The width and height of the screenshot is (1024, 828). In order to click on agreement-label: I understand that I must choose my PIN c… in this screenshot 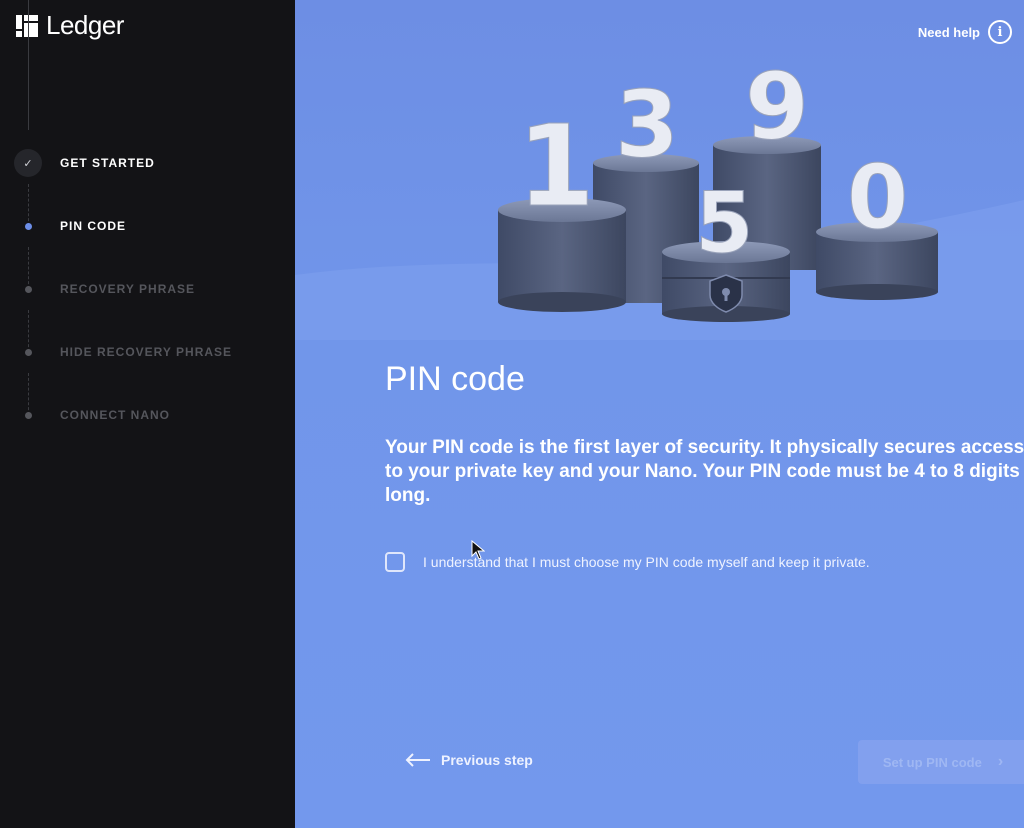, I will do `click(646, 562)`.